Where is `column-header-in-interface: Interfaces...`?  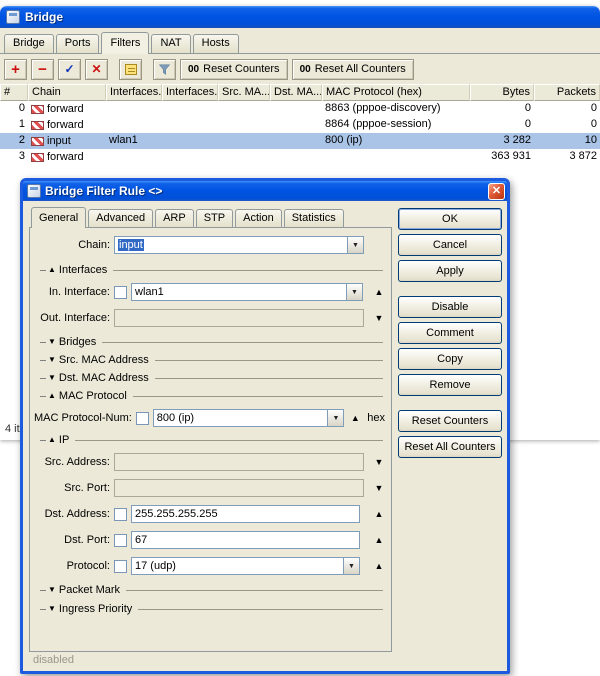 column-header-in-interface: Interfaces... is located at coordinates (134, 92).